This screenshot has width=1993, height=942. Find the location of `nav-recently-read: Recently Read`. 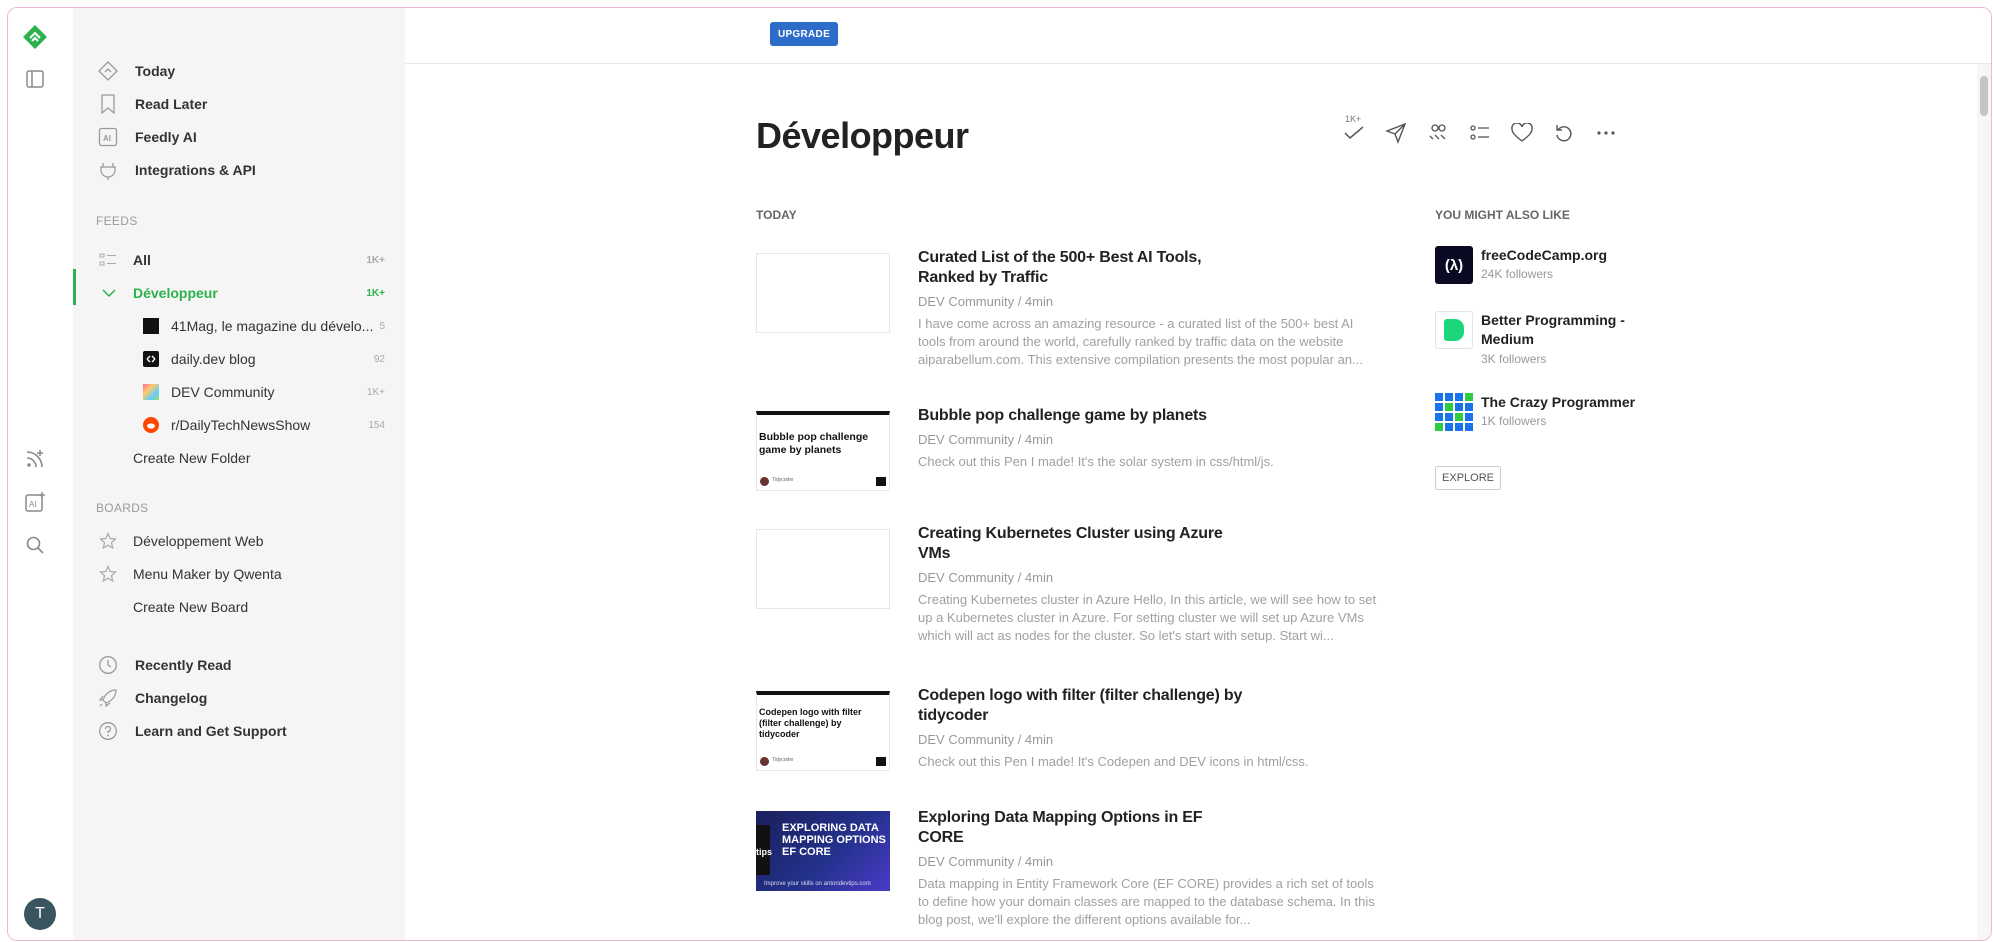

nav-recently-read: Recently Read is located at coordinates (164, 665).